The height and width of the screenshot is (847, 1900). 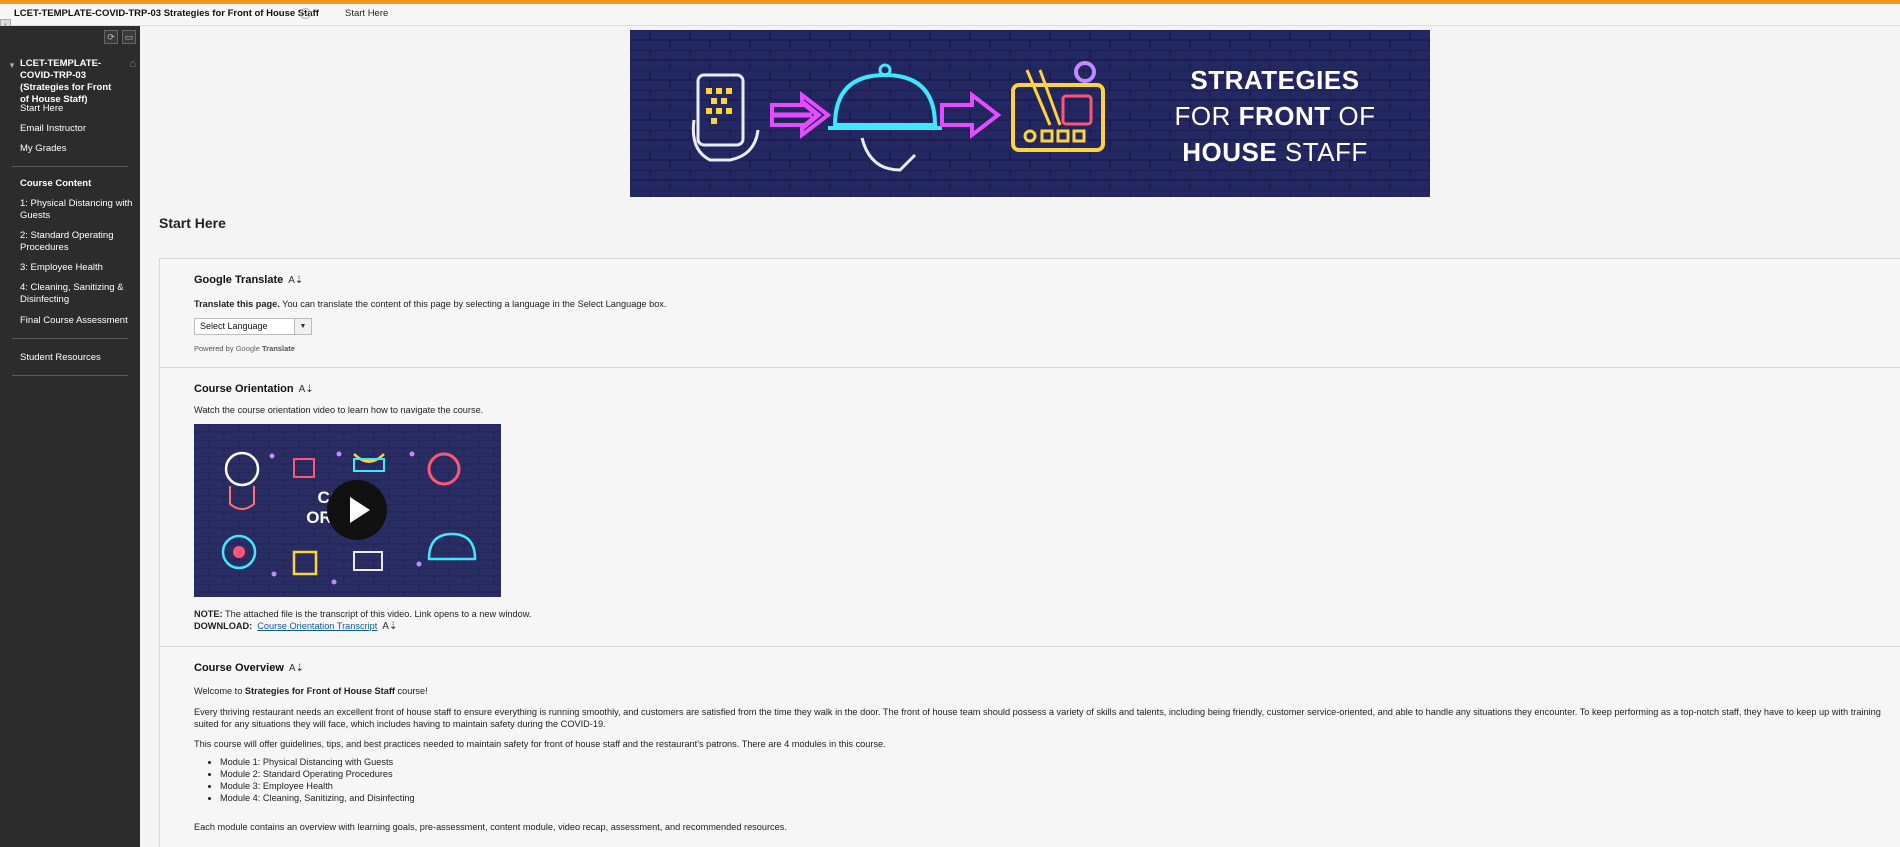 I want to click on item-title-course-orientation: Course Orientation A⇣, so click(x=254, y=389).